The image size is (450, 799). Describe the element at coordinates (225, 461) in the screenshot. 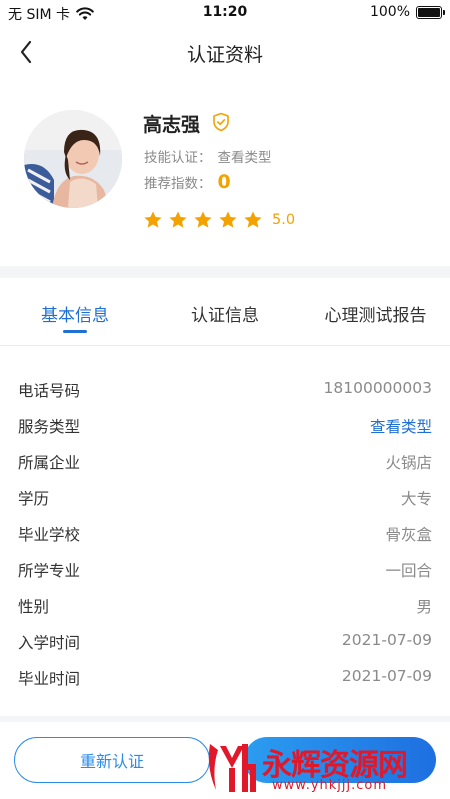

I see `info-row-company: 所属企业 火锅店` at that location.